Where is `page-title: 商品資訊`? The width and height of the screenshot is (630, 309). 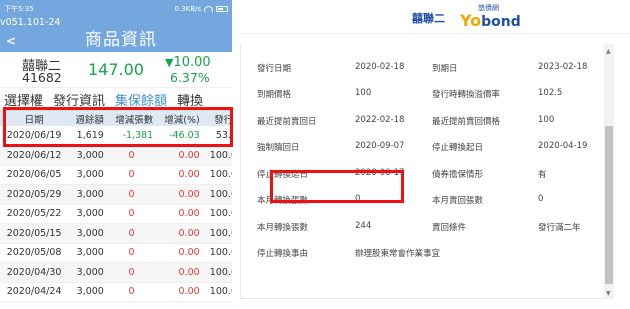
page-title: 商品資訊 is located at coordinates (121, 40).